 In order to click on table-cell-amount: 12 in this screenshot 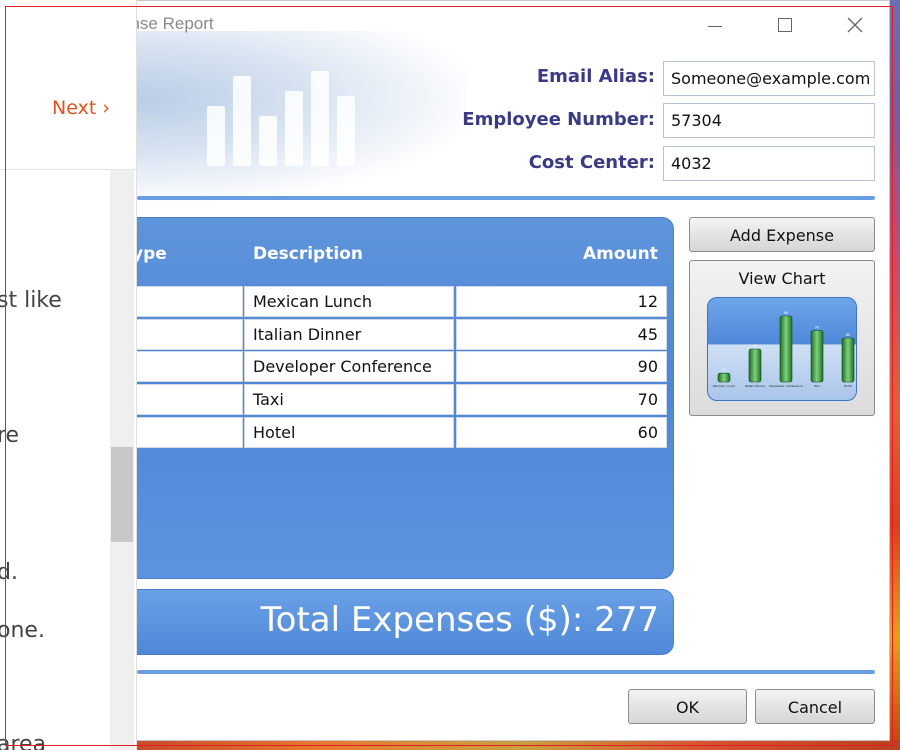, I will do `click(561, 301)`.